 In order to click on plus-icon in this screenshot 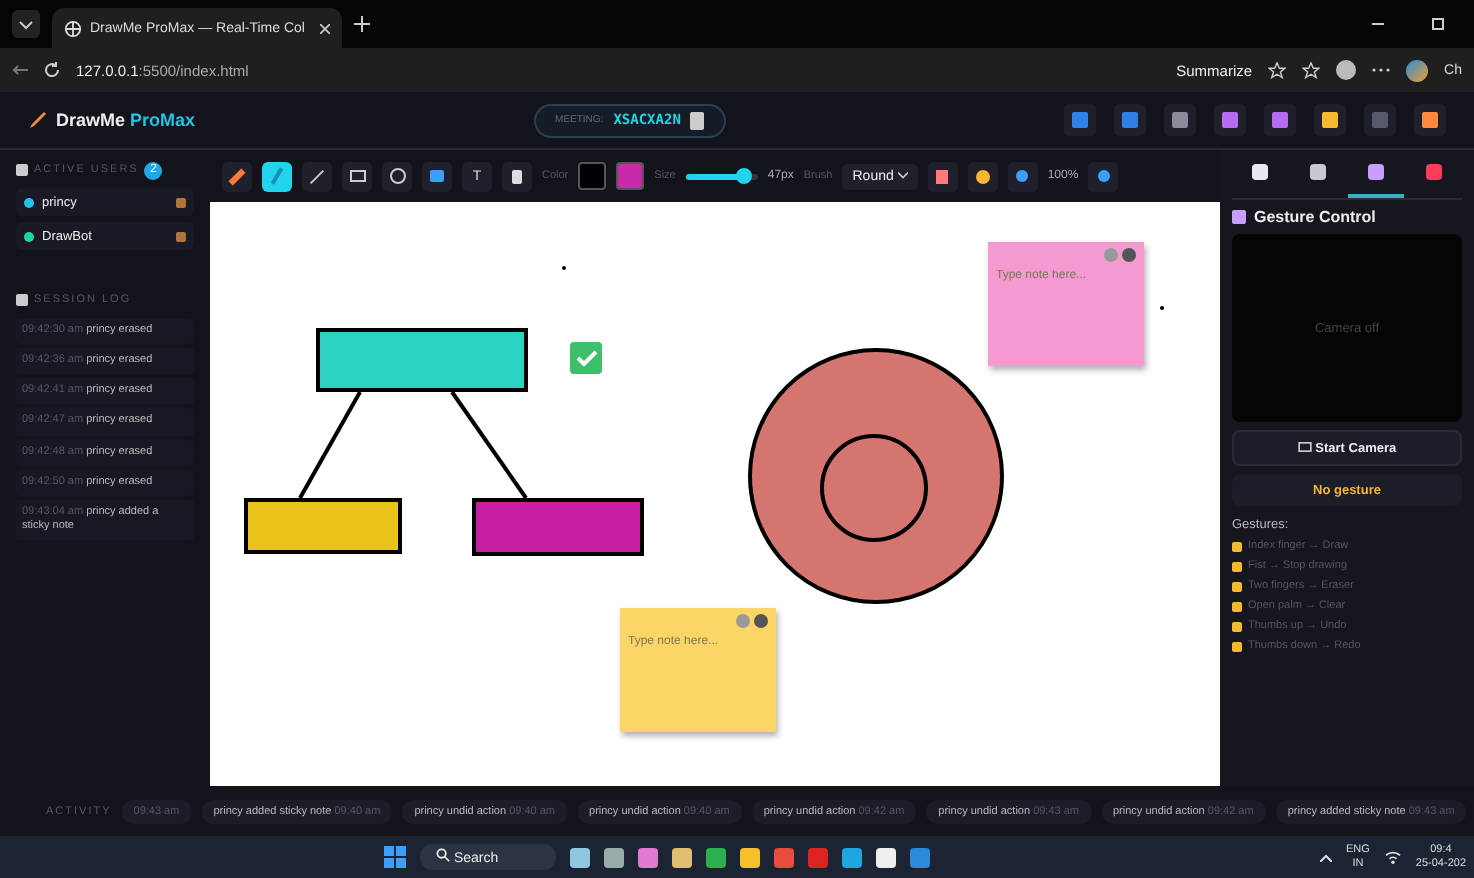, I will do `click(362, 24)`.